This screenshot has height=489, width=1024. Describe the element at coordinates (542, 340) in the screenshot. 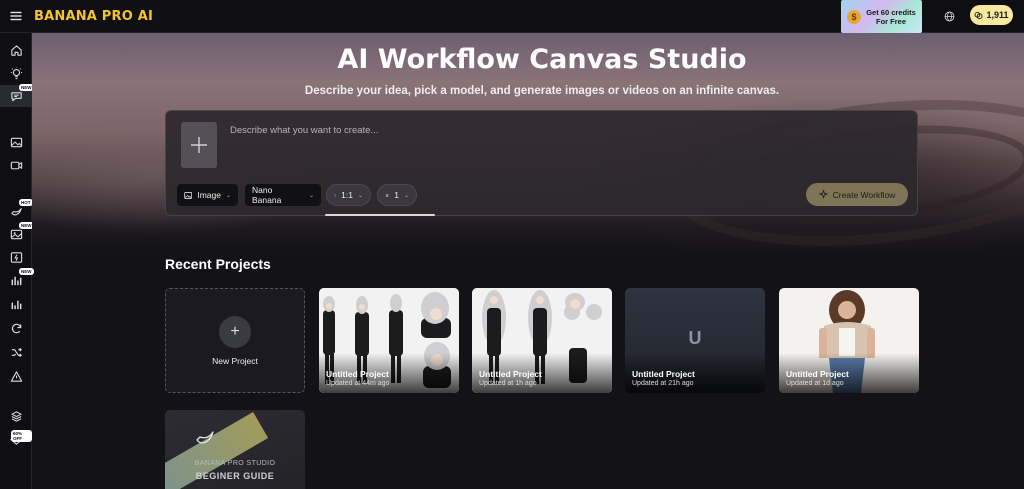

I see `project-card: Untitled Project Updated at 1h ago` at that location.